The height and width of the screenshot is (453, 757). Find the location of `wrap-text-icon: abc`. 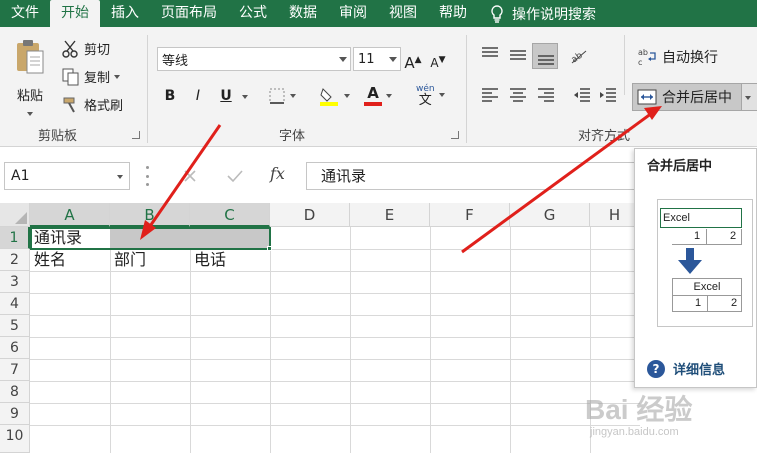

wrap-text-icon: abc is located at coordinates (647, 57).